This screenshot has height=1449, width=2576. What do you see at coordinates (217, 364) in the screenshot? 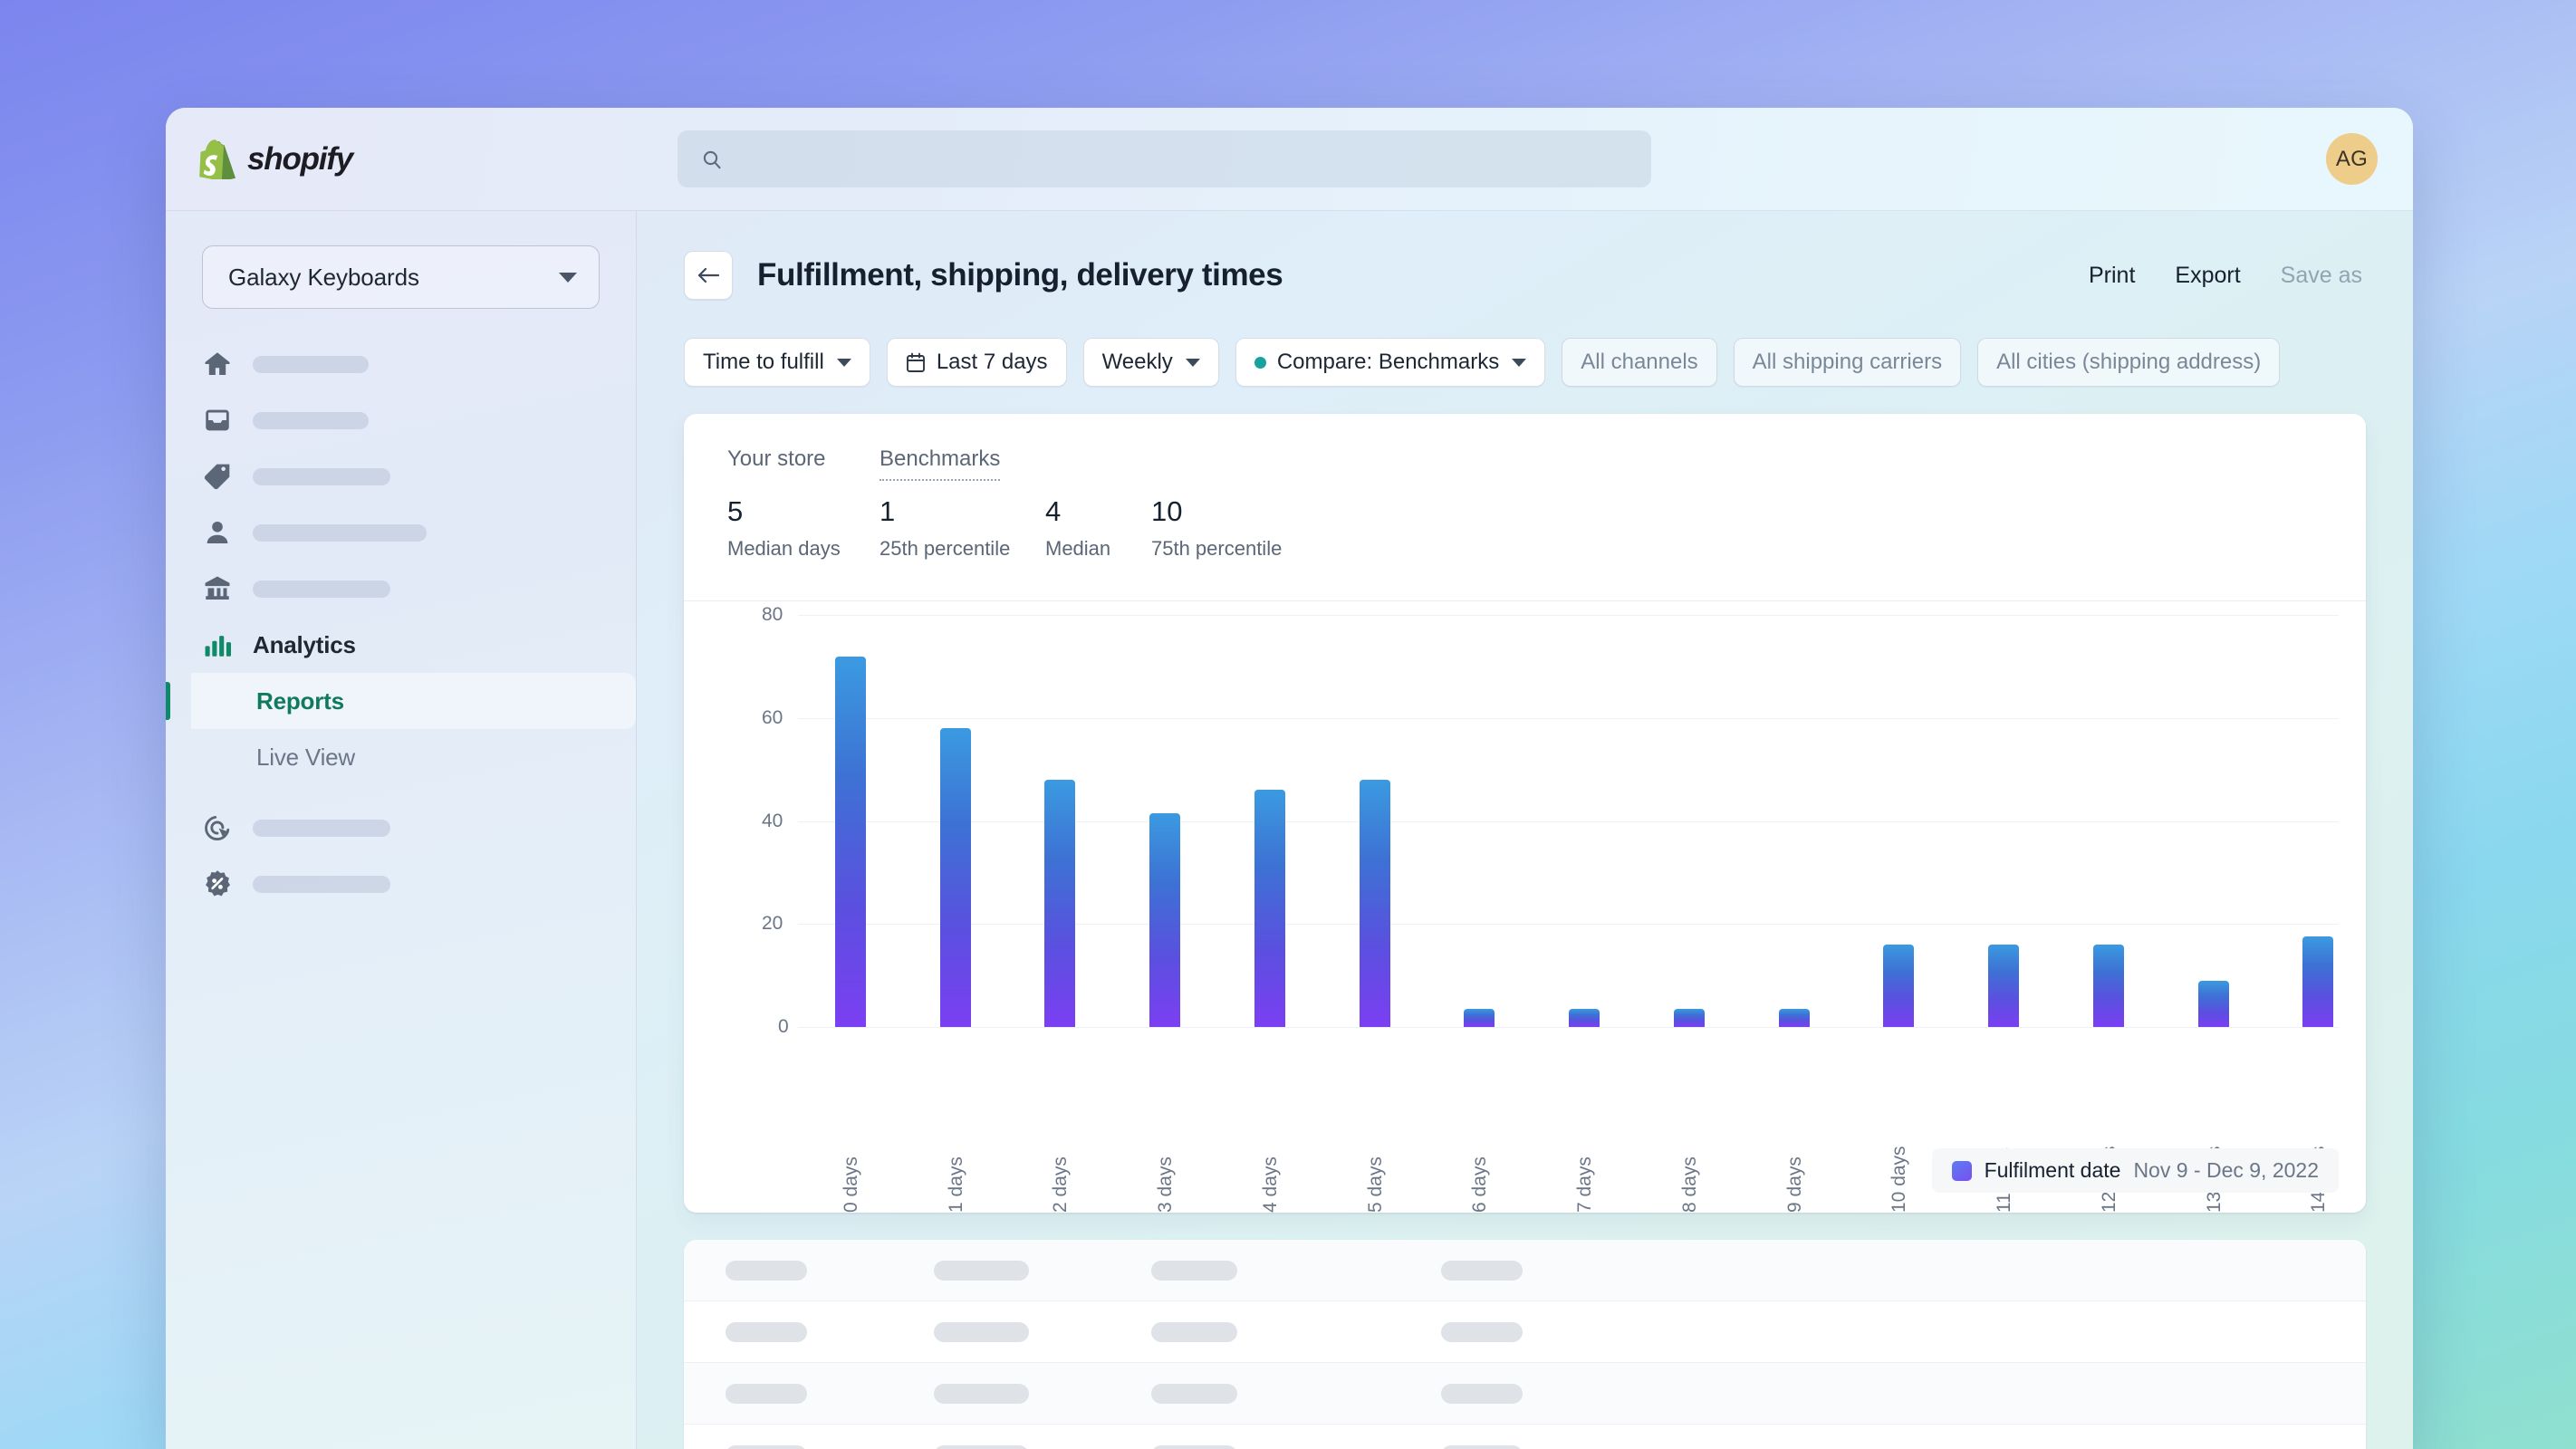
I see `home-icon` at bounding box center [217, 364].